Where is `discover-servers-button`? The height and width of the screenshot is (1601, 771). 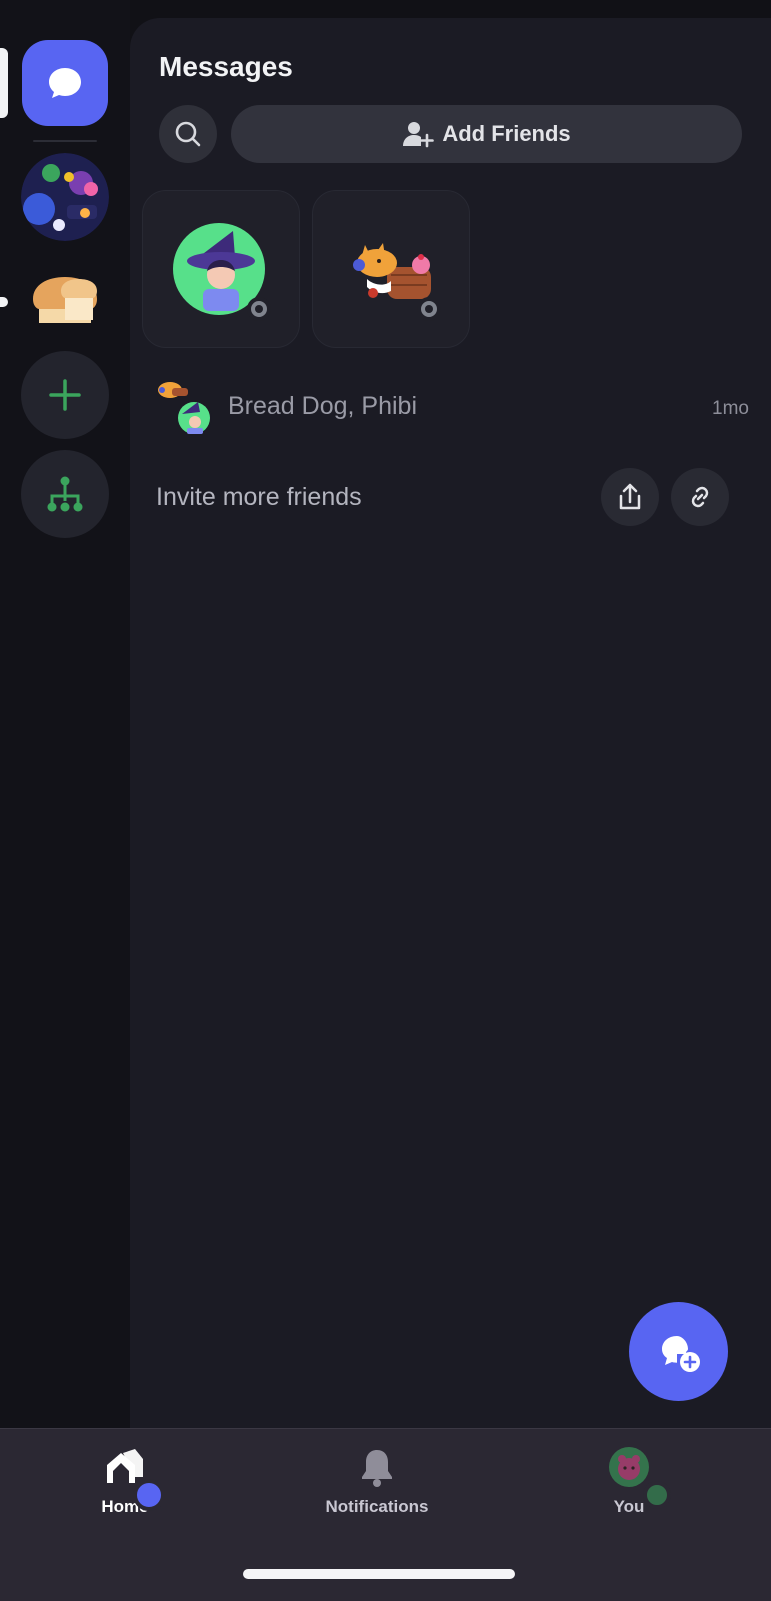 discover-servers-button is located at coordinates (65, 494).